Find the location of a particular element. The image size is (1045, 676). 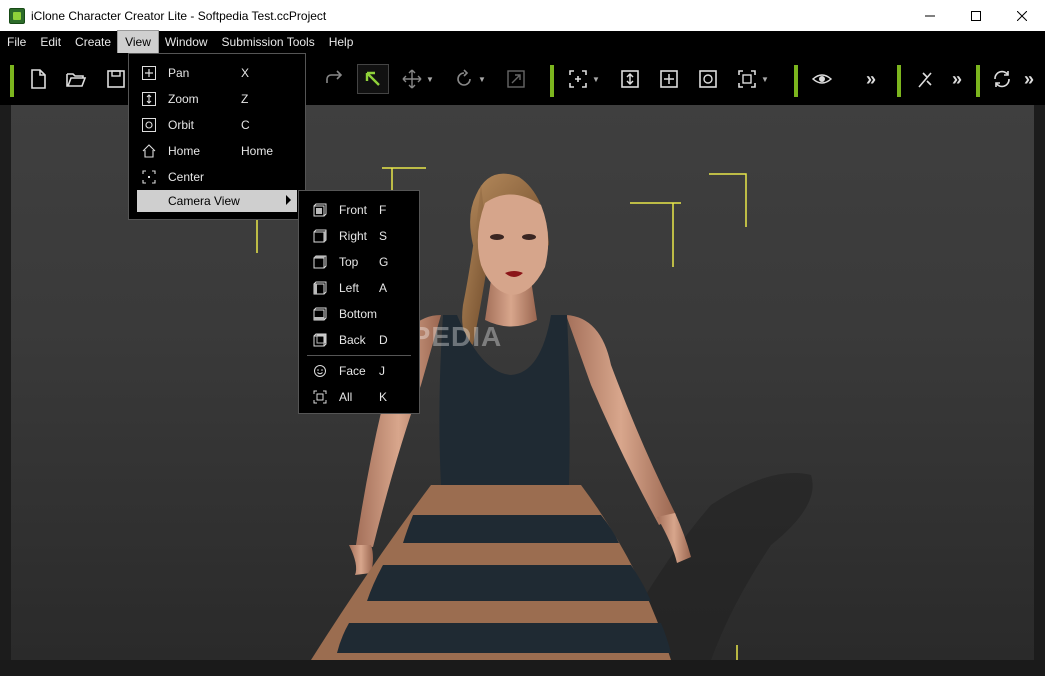

camera-view-item-label: Right is located at coordinates (353, 236).